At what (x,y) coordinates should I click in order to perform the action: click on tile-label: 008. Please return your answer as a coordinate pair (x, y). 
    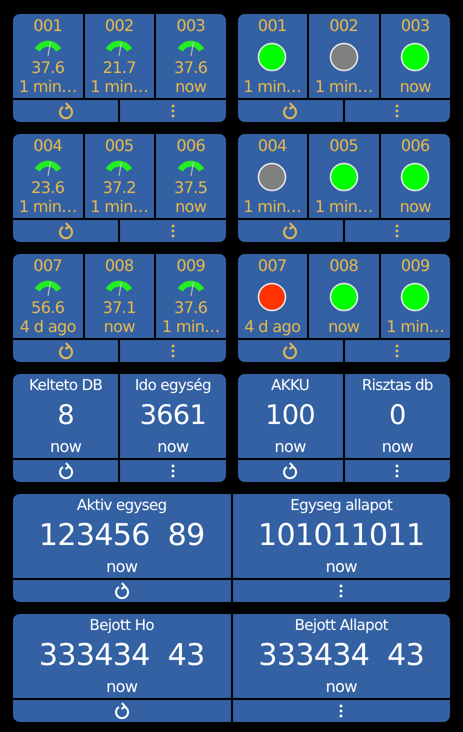
    Looking at the image, I should click on (343, 266).